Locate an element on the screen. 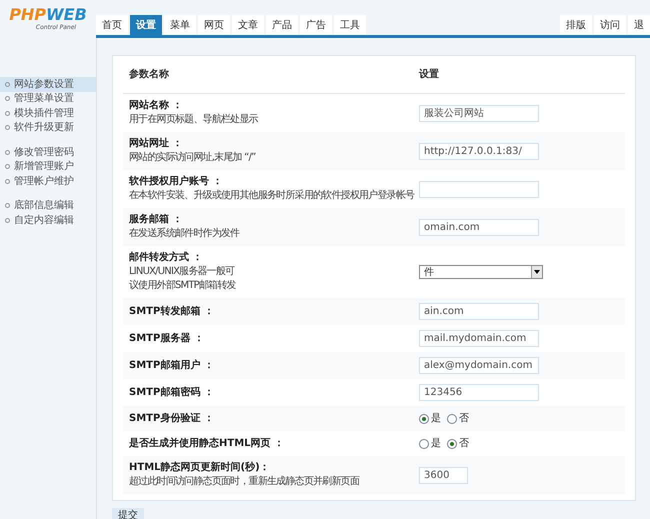  column-header: 设置 is located at coordinates (429, 75).